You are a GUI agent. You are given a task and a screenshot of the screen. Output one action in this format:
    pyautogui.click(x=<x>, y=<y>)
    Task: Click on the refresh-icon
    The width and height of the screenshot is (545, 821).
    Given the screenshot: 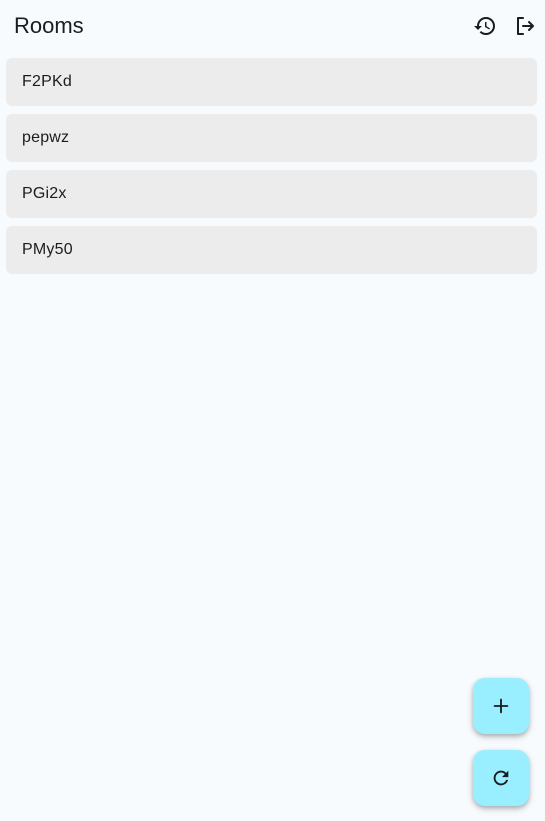 What is the action you would take?
    pyautogui.click(x=501, y=778)
    